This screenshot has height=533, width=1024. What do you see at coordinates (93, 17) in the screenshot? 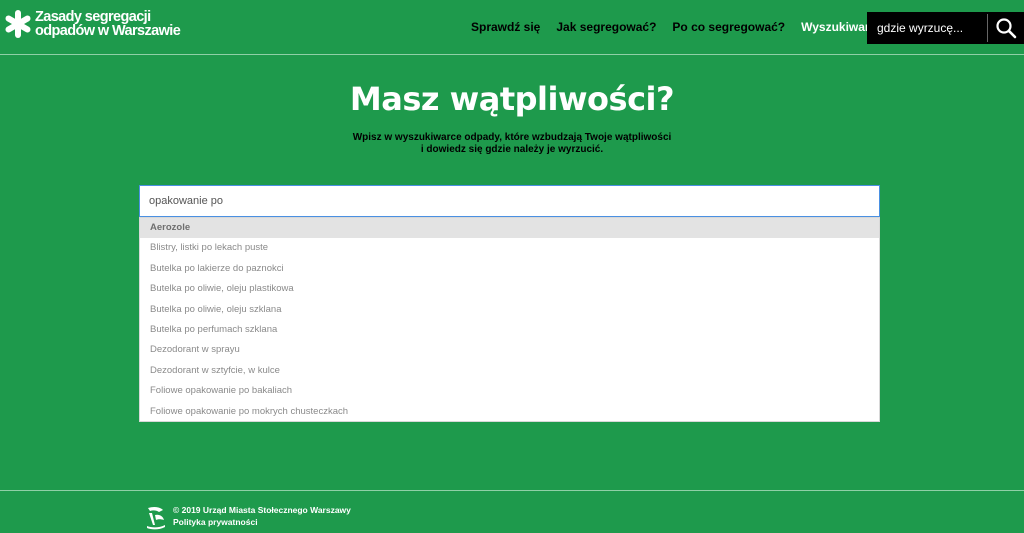
I see `site-title-line1: Zasady segregacji` at bounding box center [93, 17].